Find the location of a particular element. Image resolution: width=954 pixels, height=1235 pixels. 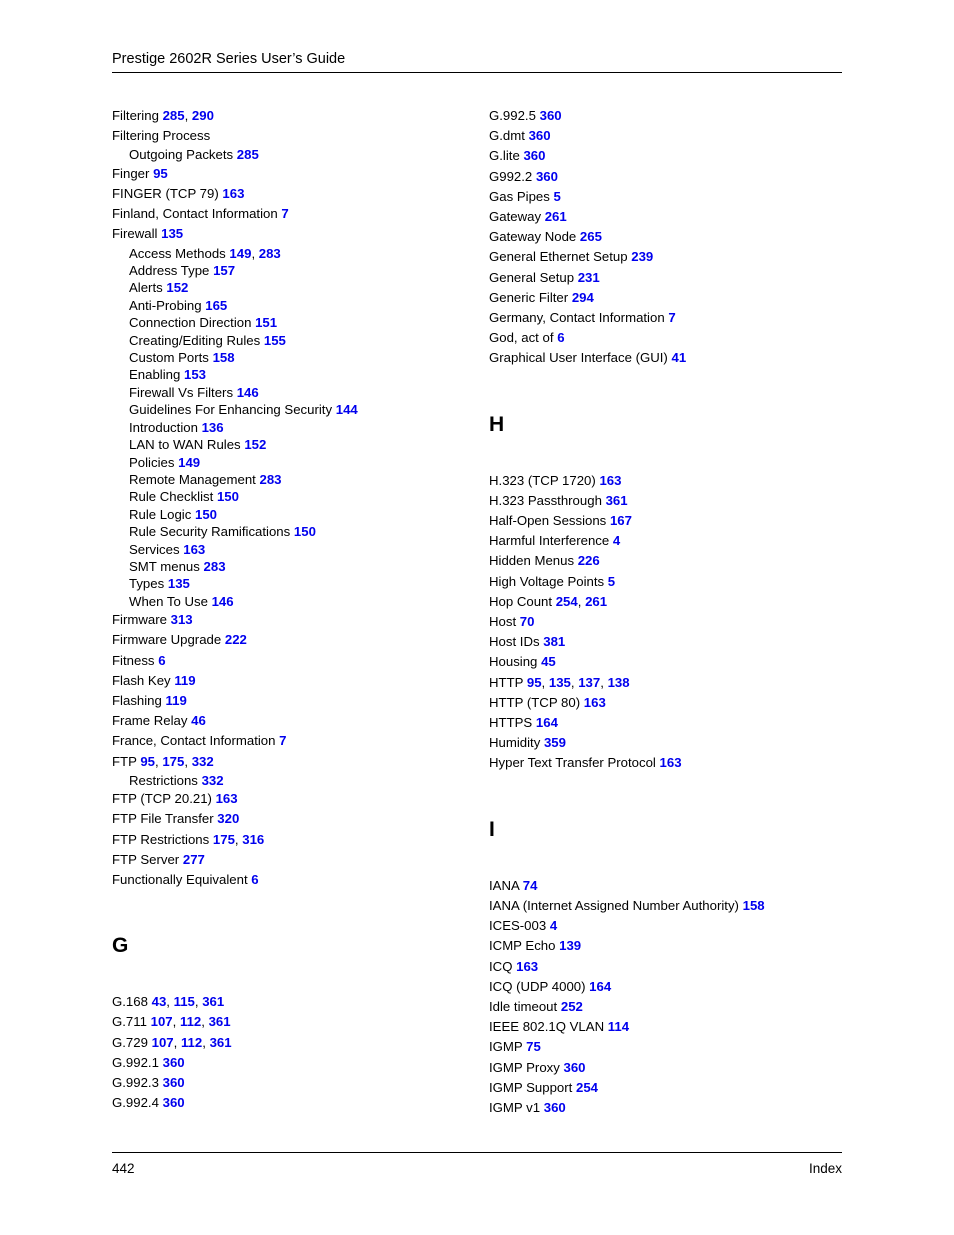

index-page-reference: 74 is located at coordinates (530, 885).